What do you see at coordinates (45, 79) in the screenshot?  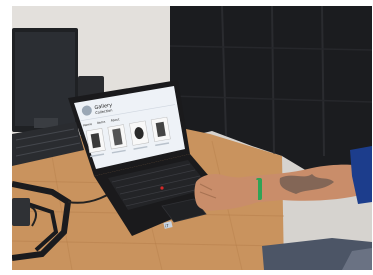 I see `left-monitor-screen` at bounding box center [45, 79].